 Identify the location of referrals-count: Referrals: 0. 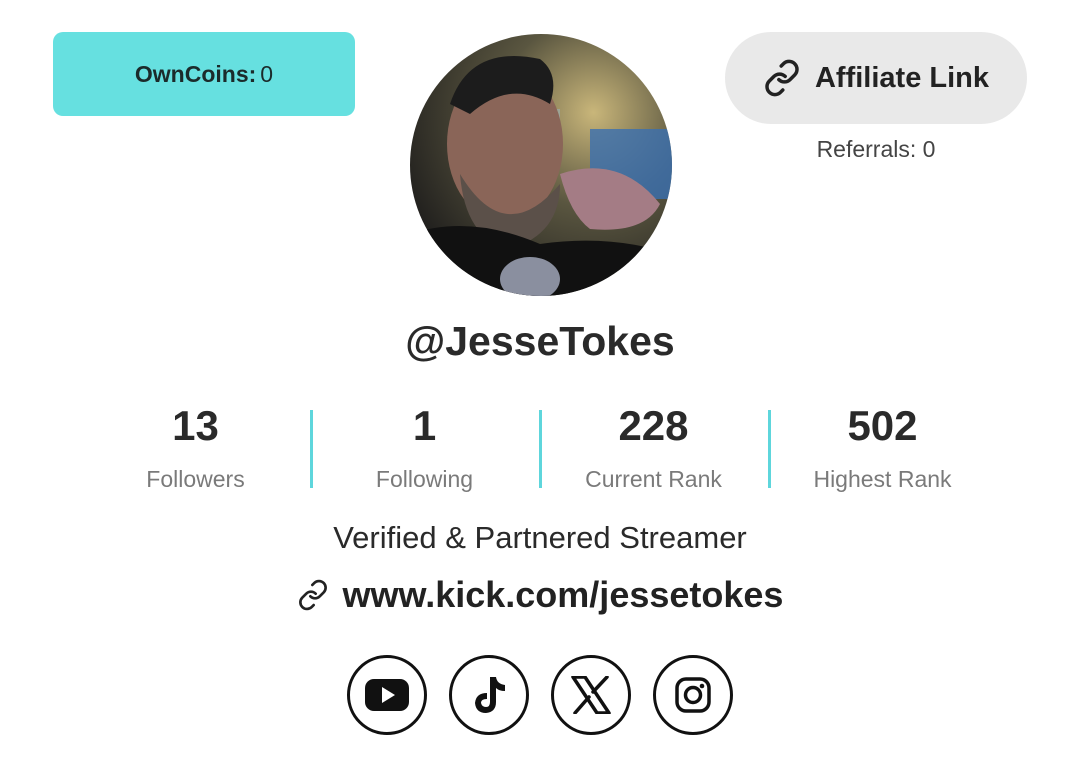
(876, 149).